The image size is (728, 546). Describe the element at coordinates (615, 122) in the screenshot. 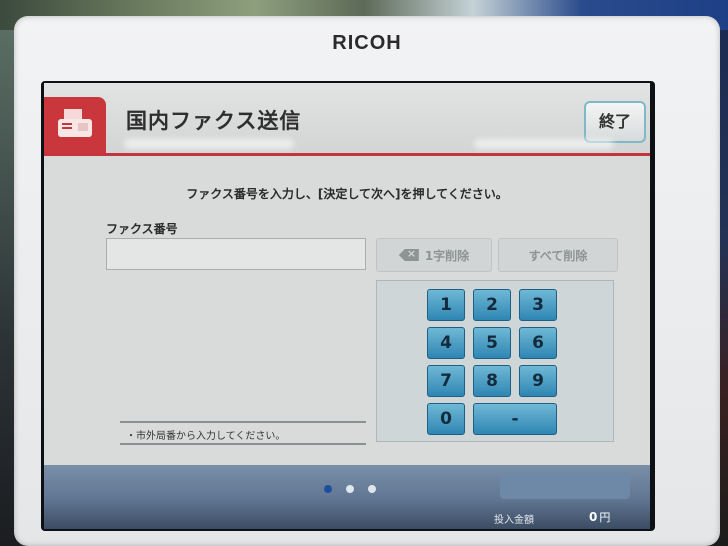

I see `end-button: 終了` at that location.